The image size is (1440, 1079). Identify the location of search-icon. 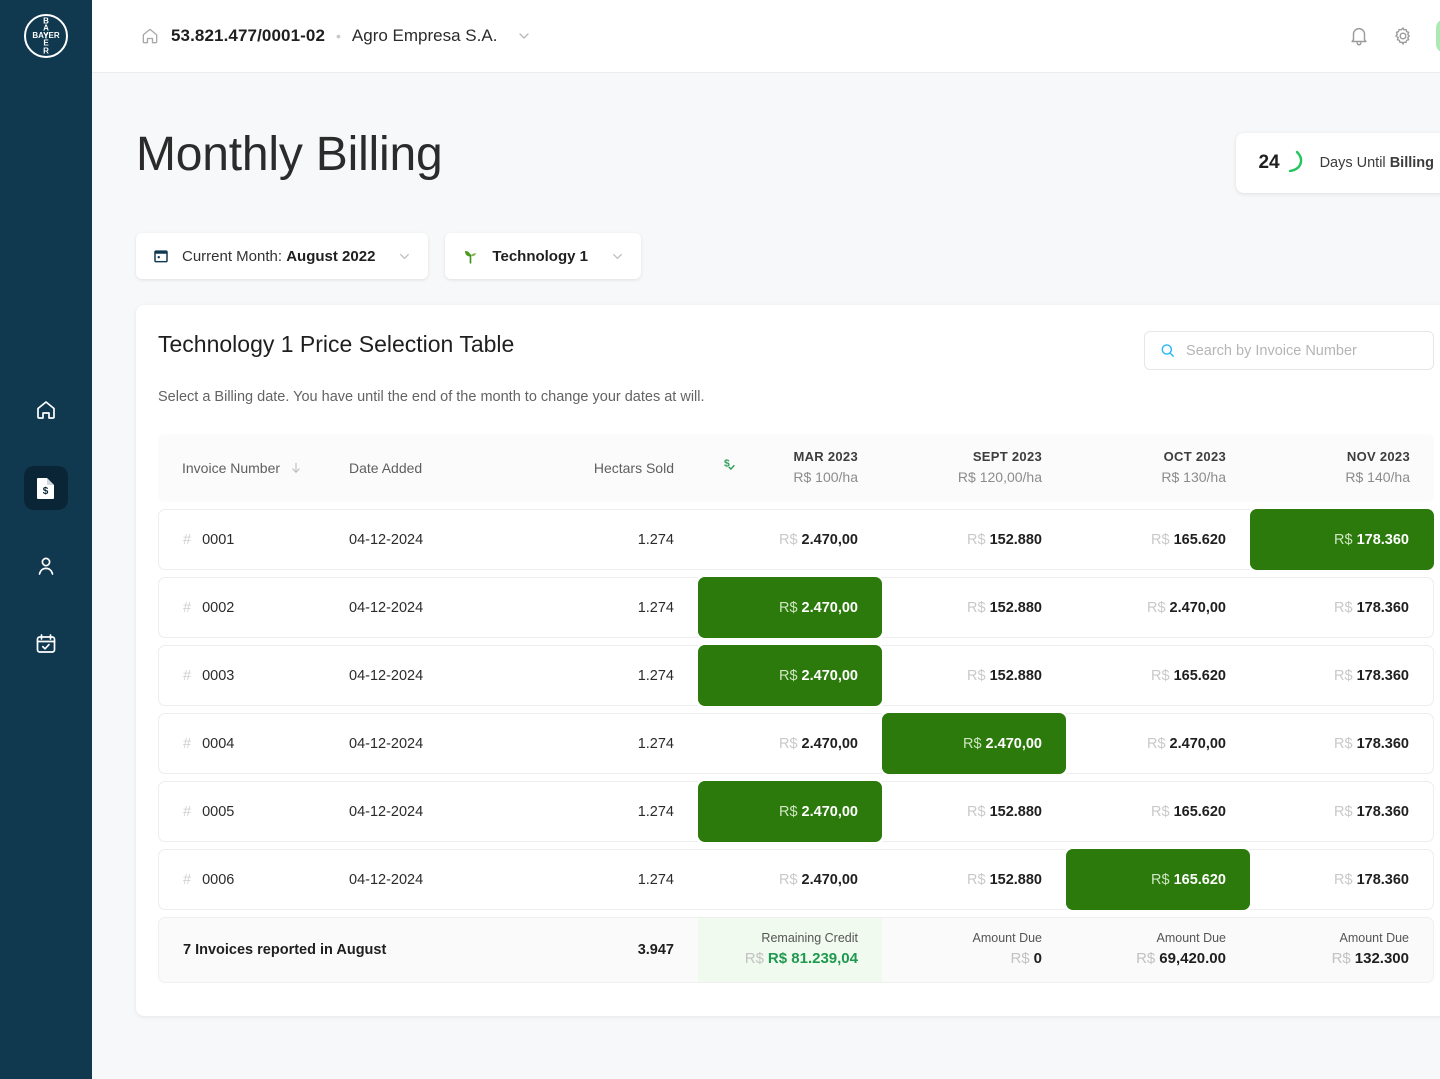
(1167, 350).